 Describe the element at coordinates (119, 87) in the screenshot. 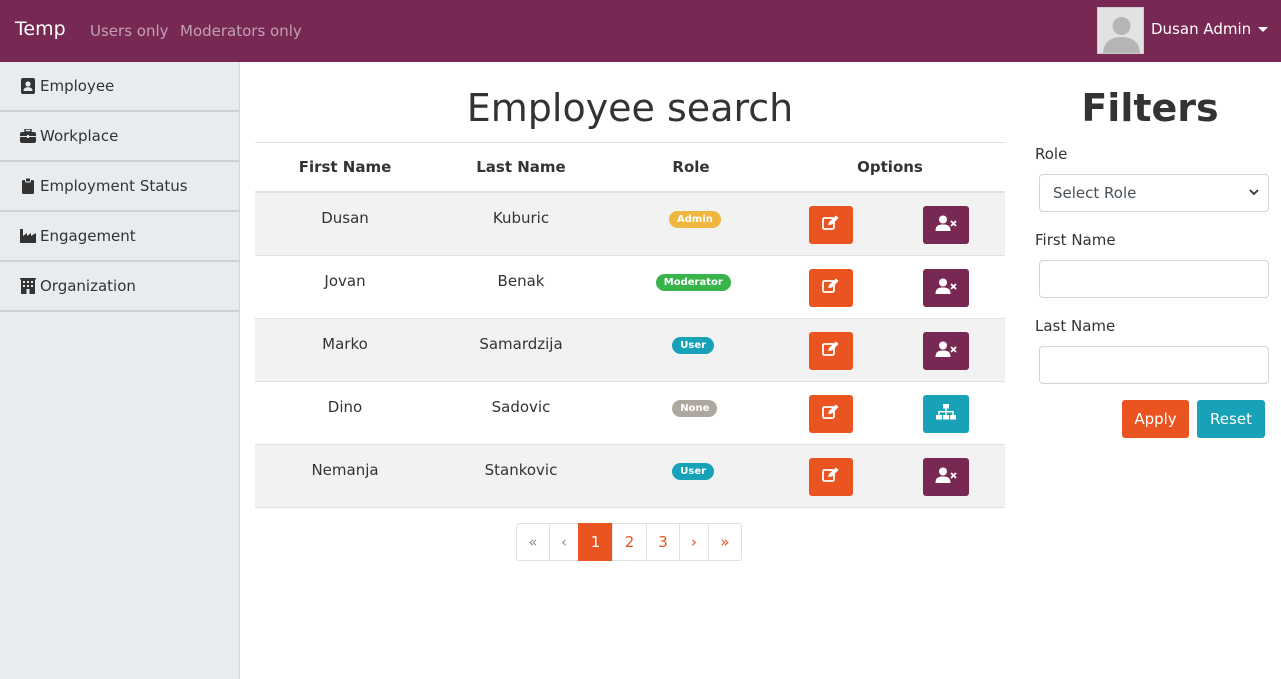

I see `sidebar-item-employee: Employee` at that location.